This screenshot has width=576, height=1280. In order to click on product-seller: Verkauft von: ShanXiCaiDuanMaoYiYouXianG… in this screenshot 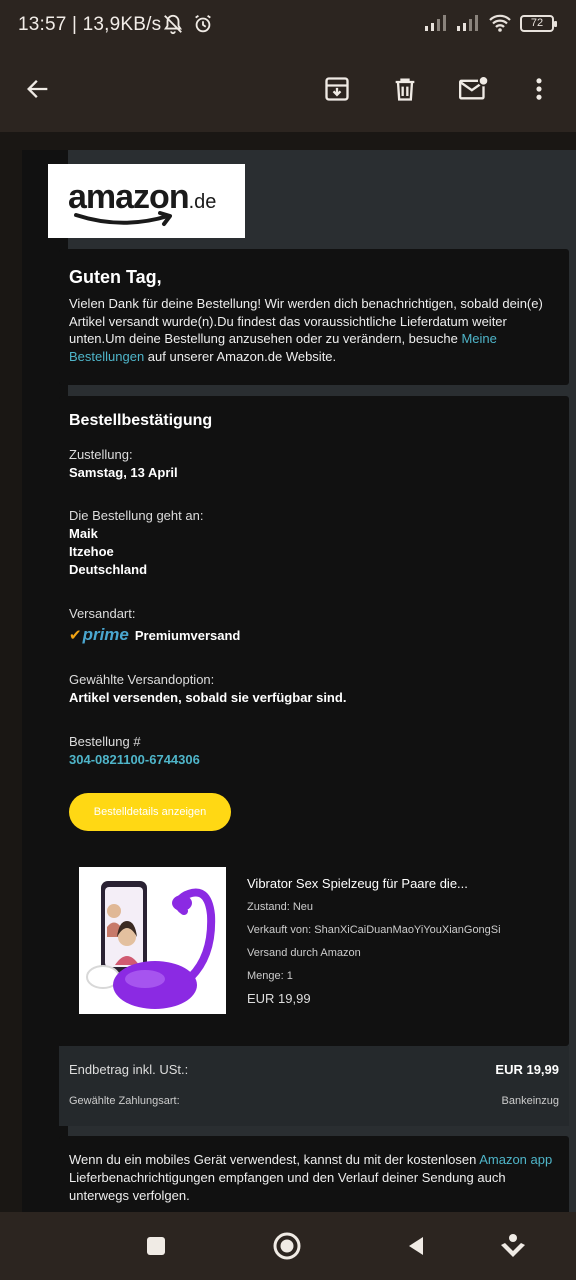, I will do `click(374, 930)`.